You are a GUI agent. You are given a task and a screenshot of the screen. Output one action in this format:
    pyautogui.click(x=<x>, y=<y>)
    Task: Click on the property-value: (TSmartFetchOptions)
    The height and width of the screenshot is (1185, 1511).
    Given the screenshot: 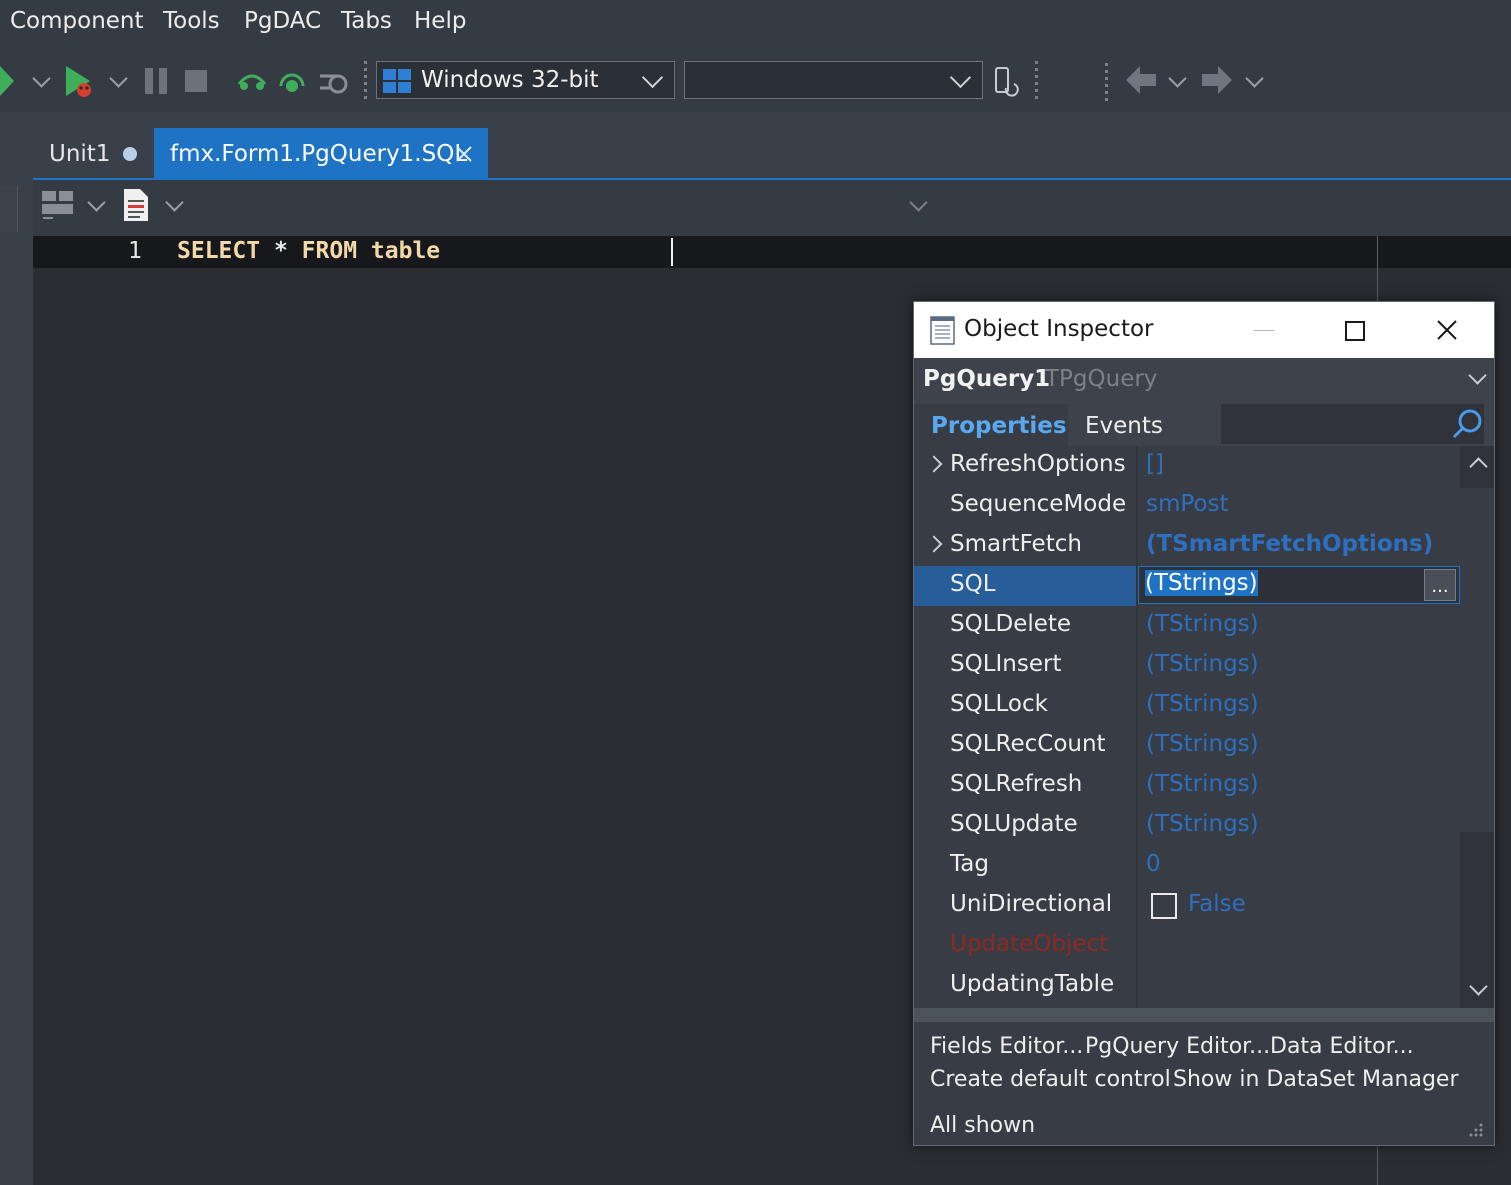 What is the action you would take?
    pyautogui.click(x=1289, y=544)
    